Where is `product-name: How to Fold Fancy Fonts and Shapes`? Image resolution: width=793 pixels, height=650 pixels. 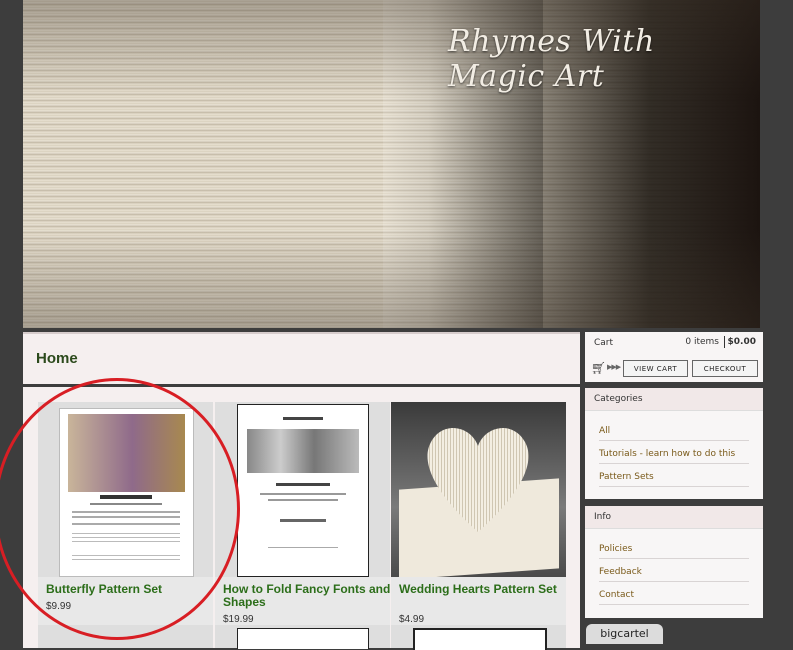 product-name: How to Fold Fancy Fonts and Shapes is located at coordinates (308, 596).